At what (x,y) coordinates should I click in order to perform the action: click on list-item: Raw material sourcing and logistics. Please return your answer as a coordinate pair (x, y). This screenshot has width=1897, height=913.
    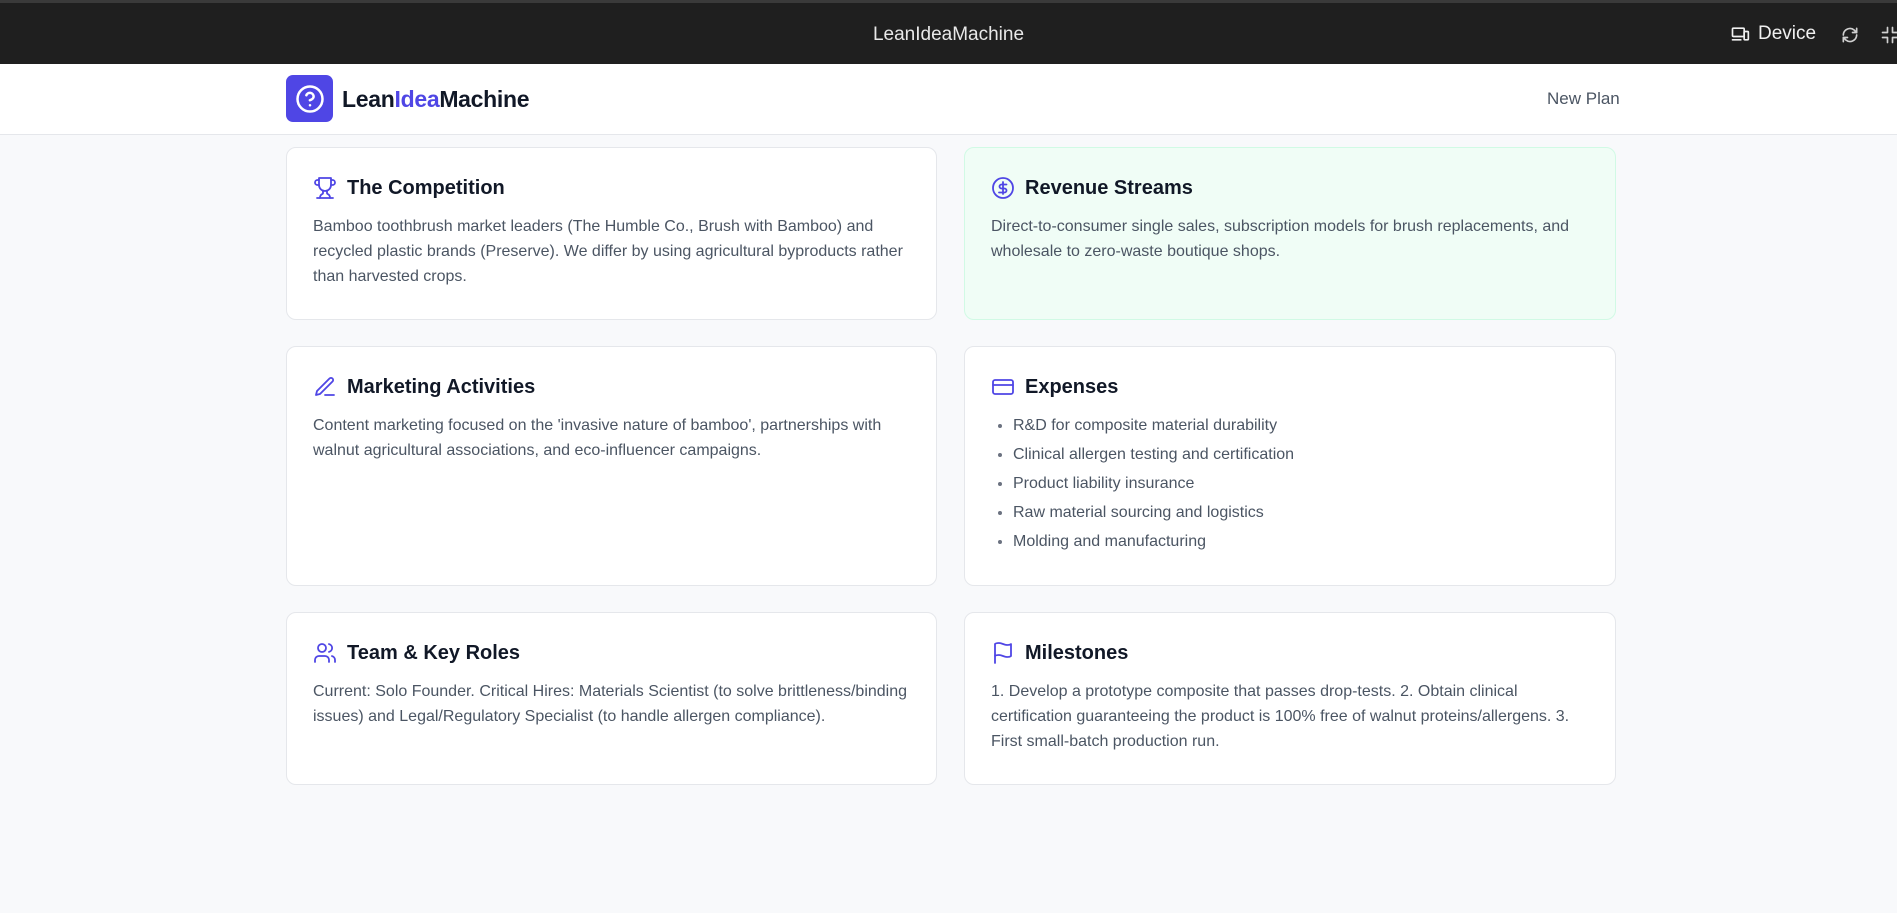
    Looking at the image, I should click on (1301, 512).